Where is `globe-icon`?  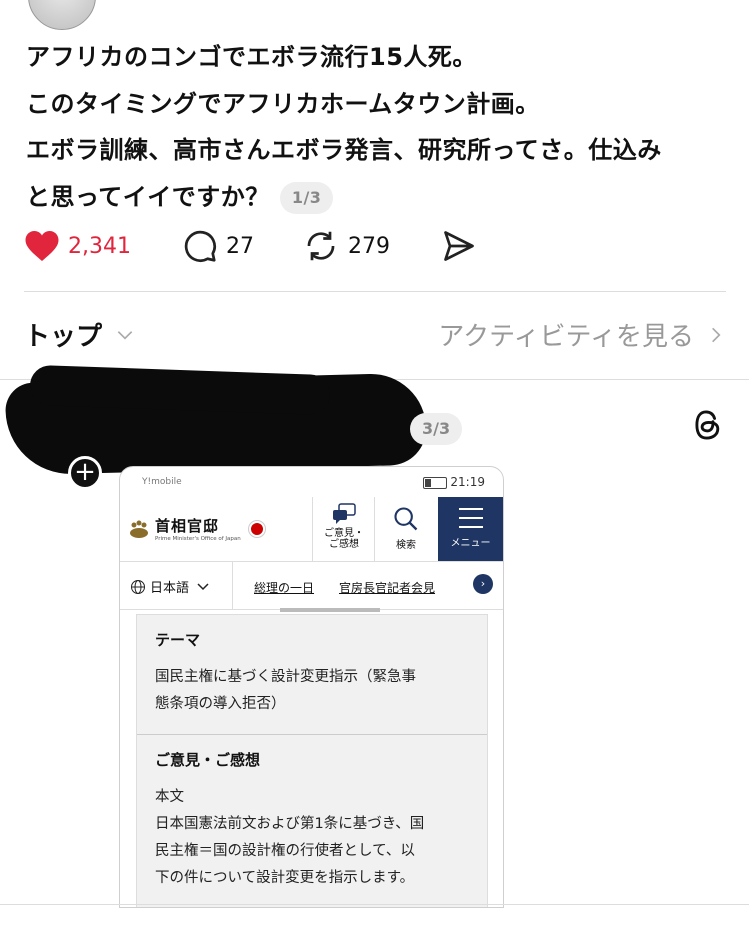 globe-icon is located at coordinates (138, 586).